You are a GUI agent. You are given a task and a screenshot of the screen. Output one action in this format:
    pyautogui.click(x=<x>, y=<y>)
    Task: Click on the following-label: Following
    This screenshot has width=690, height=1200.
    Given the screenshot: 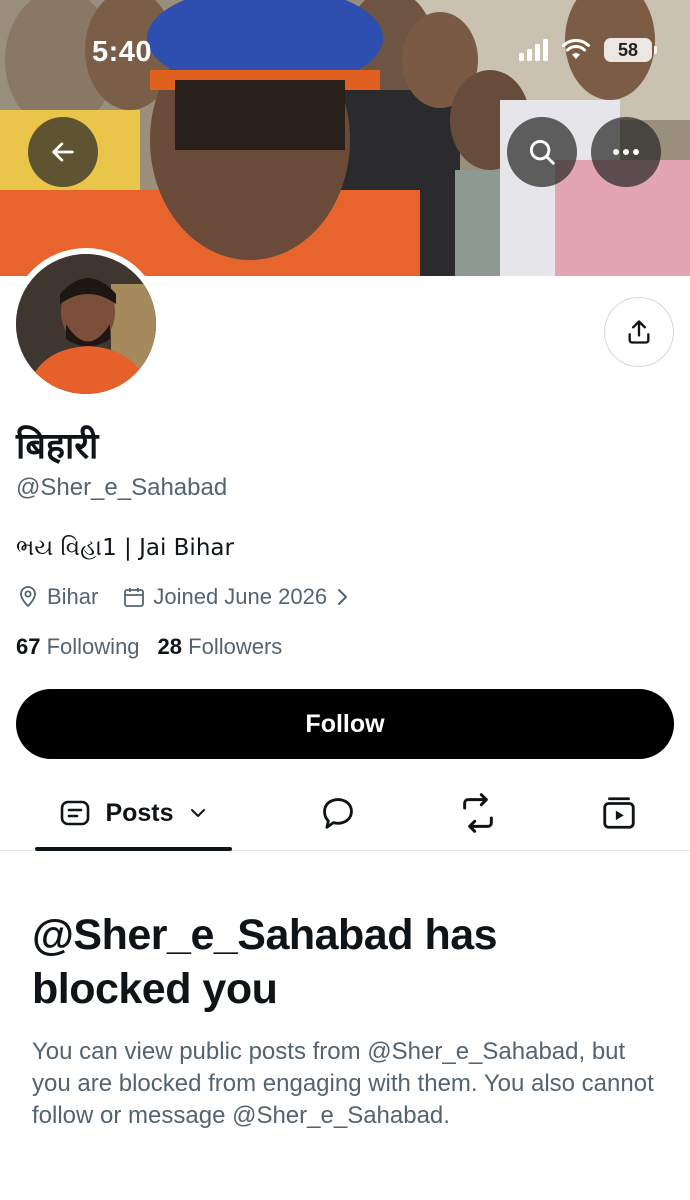 What is the action you would take?
    pyautogui.click(x=93, y=646)
    